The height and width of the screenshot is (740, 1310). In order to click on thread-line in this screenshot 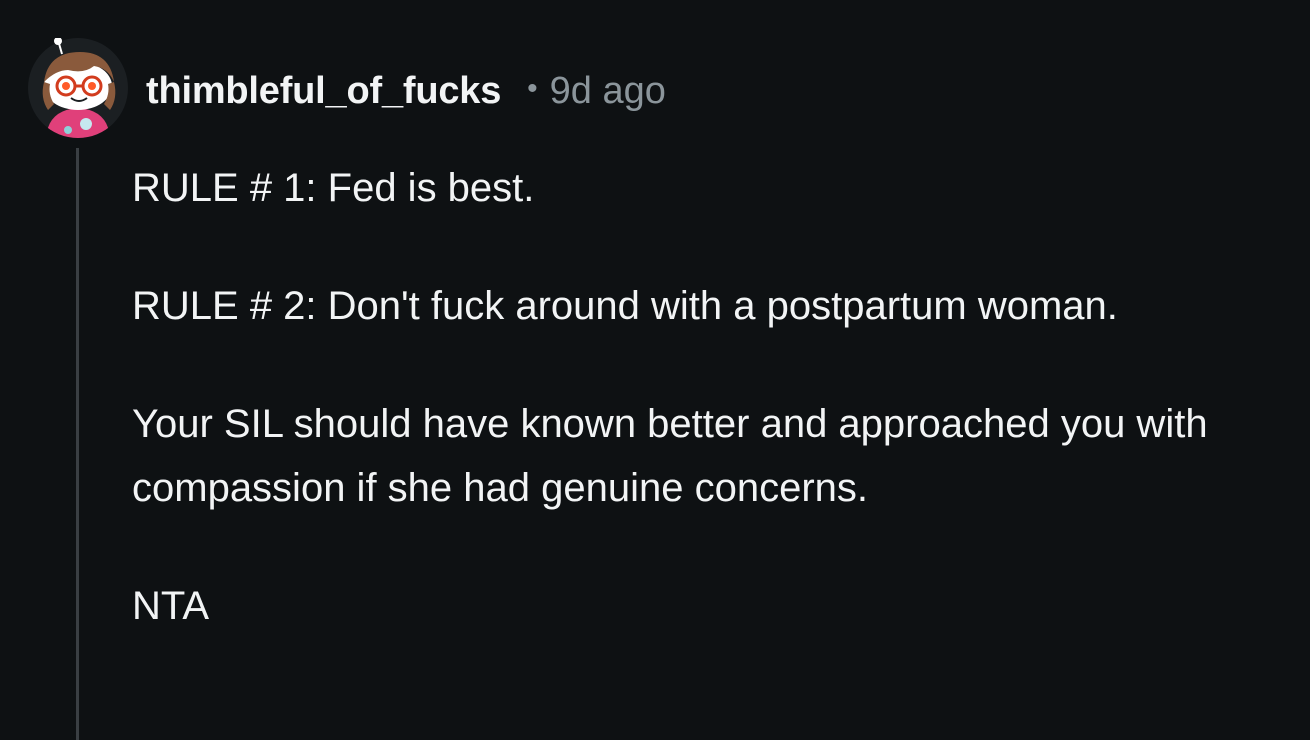, I will do `click(77, 444)`.